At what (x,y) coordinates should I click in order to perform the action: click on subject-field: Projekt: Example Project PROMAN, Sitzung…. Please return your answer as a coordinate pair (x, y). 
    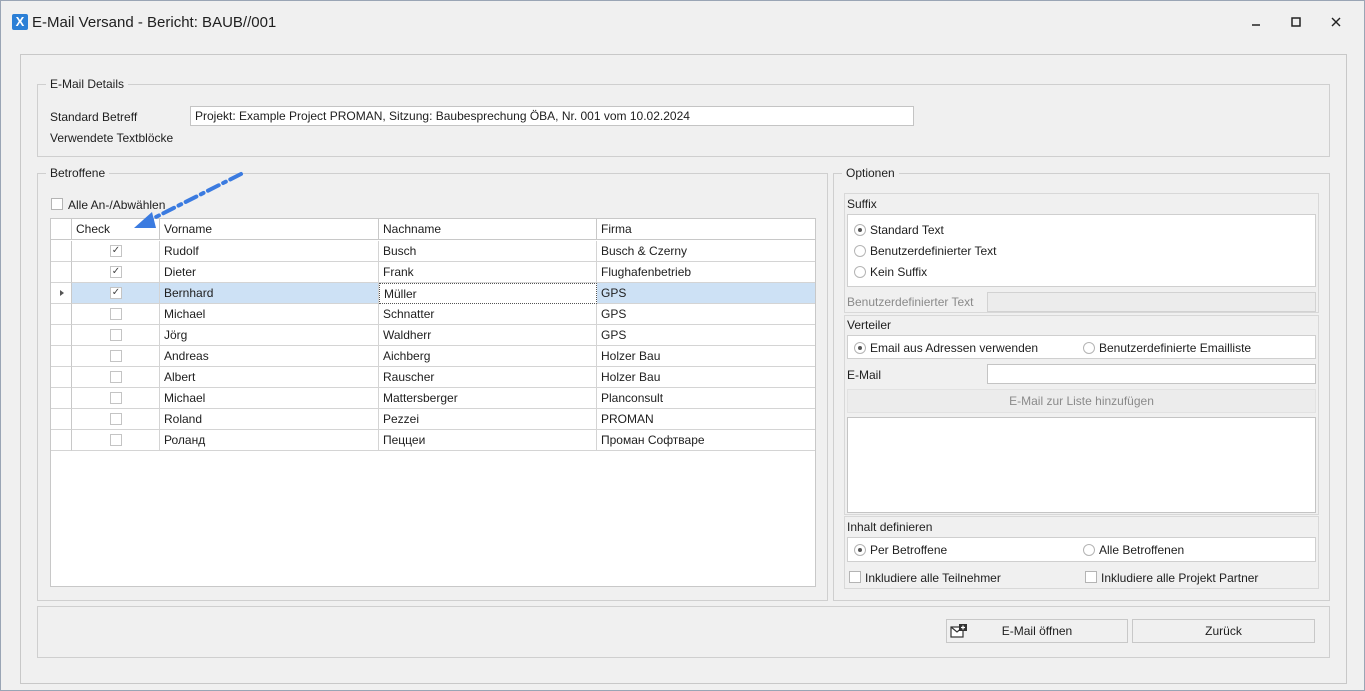
    Looking at the image, I should click on (552, 116).